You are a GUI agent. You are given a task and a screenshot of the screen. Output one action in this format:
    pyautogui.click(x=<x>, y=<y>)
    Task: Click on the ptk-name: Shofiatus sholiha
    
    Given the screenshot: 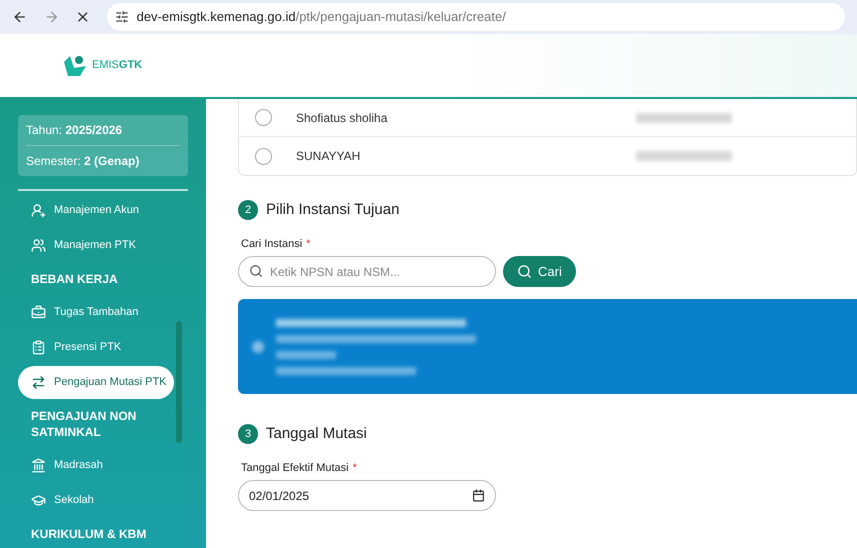 What is the action you would take?
    pyautogui.click(x=342, y=118)
    